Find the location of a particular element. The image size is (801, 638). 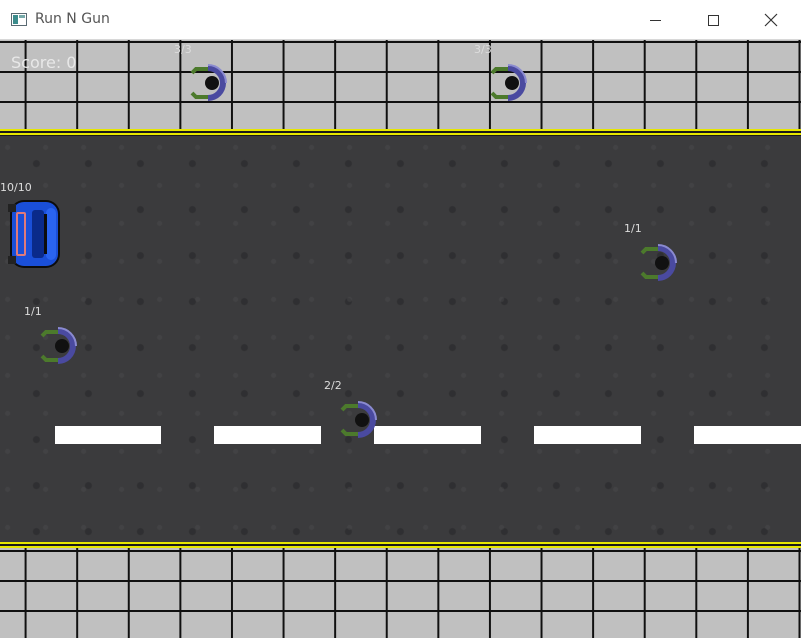

player-health-label: 10/10 is located at coordinates (16, 187).